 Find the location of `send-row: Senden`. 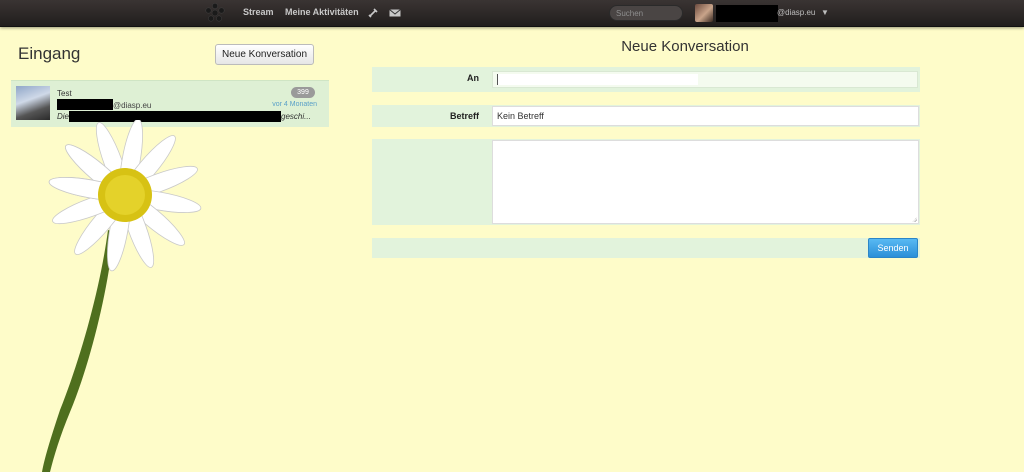

send-row: Senden is located at coordinates (646, 248).